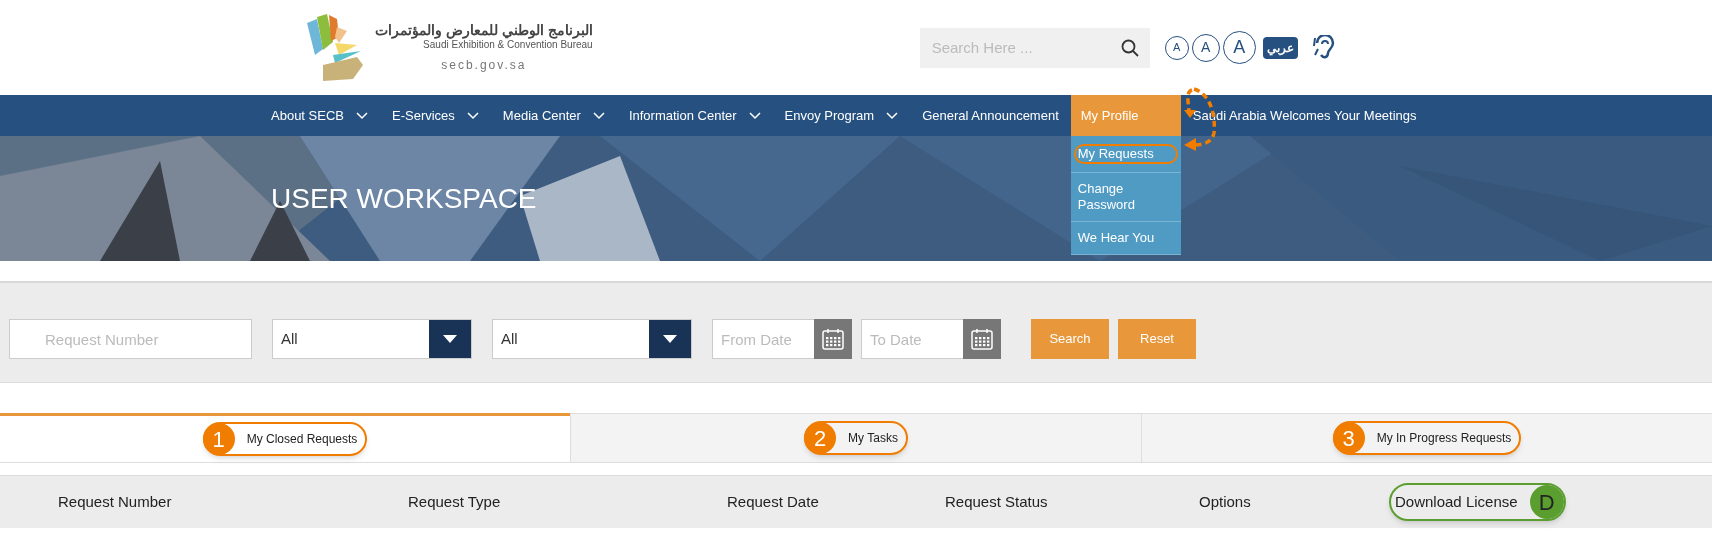  What do you see at coordinates (130, 339) in the screenshot?
I see `request-number-field: Request Number` at bounding box center [130, 339].